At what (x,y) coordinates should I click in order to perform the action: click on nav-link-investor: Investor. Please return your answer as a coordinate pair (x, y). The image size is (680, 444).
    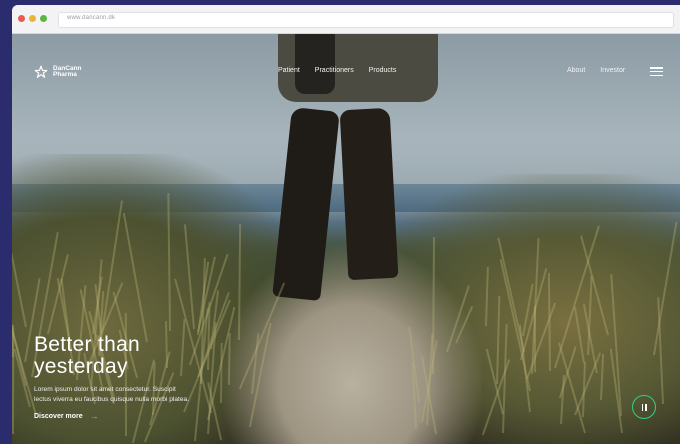
    Looking at the image, I should click on (612, 70).